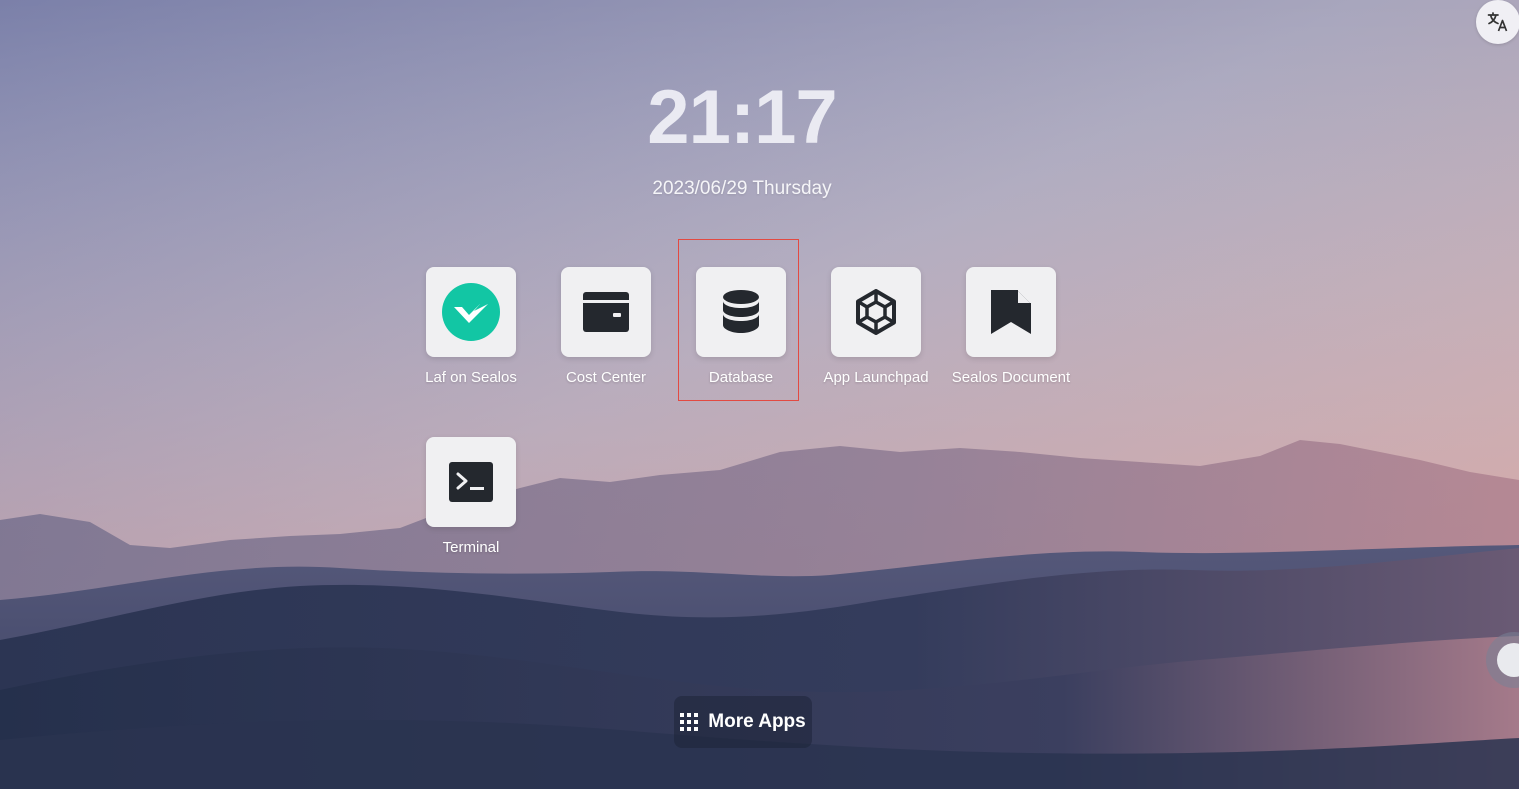 The image size is (1519, 789). I want to click on language-switch-button, so click(1497, 22).